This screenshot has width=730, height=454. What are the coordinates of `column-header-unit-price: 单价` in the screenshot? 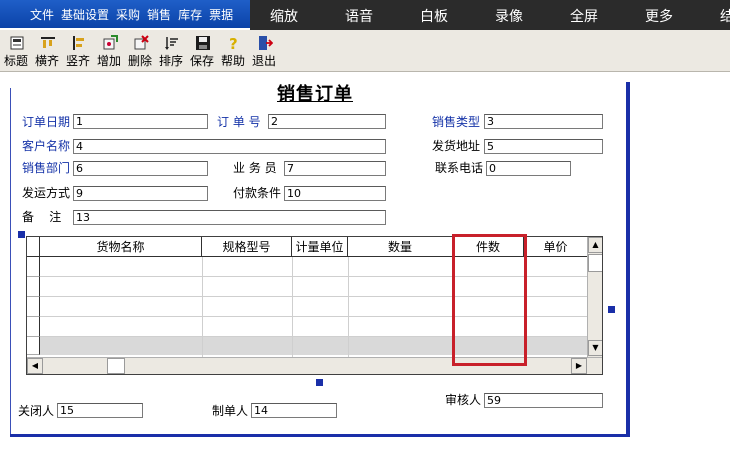 It's located at (555, 247).